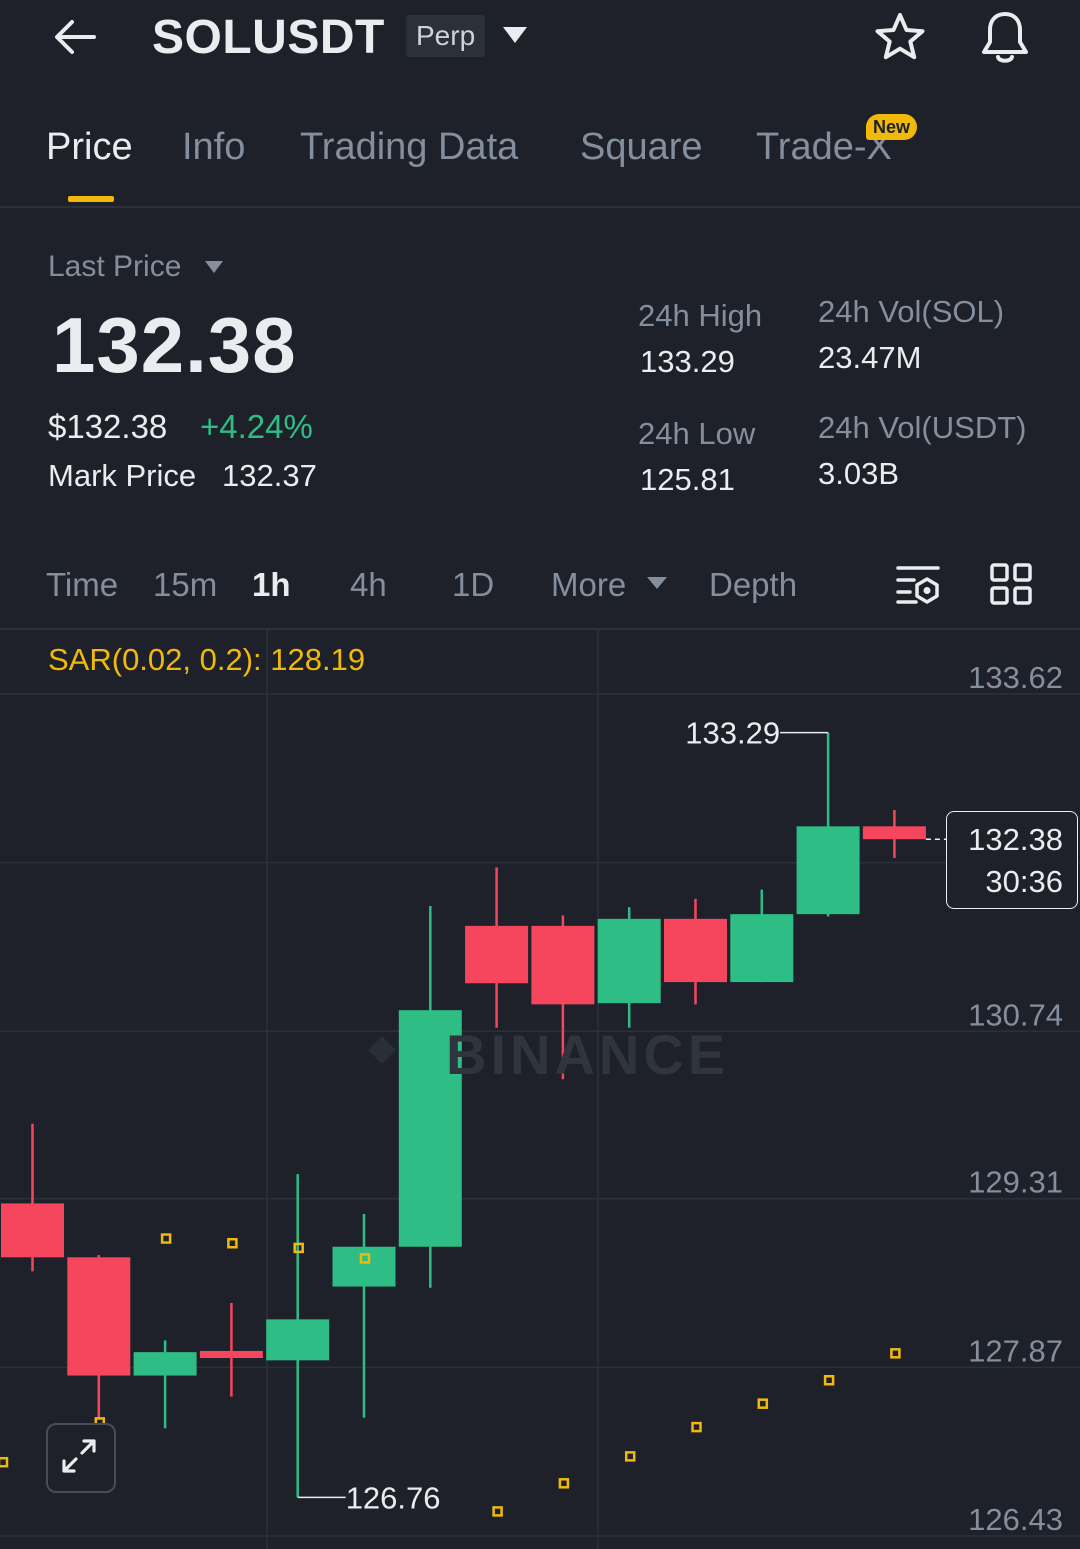 The width and height of the screenshot is (1080, 1549). I want to click on interval-depth: Depth, so click(753, 585).